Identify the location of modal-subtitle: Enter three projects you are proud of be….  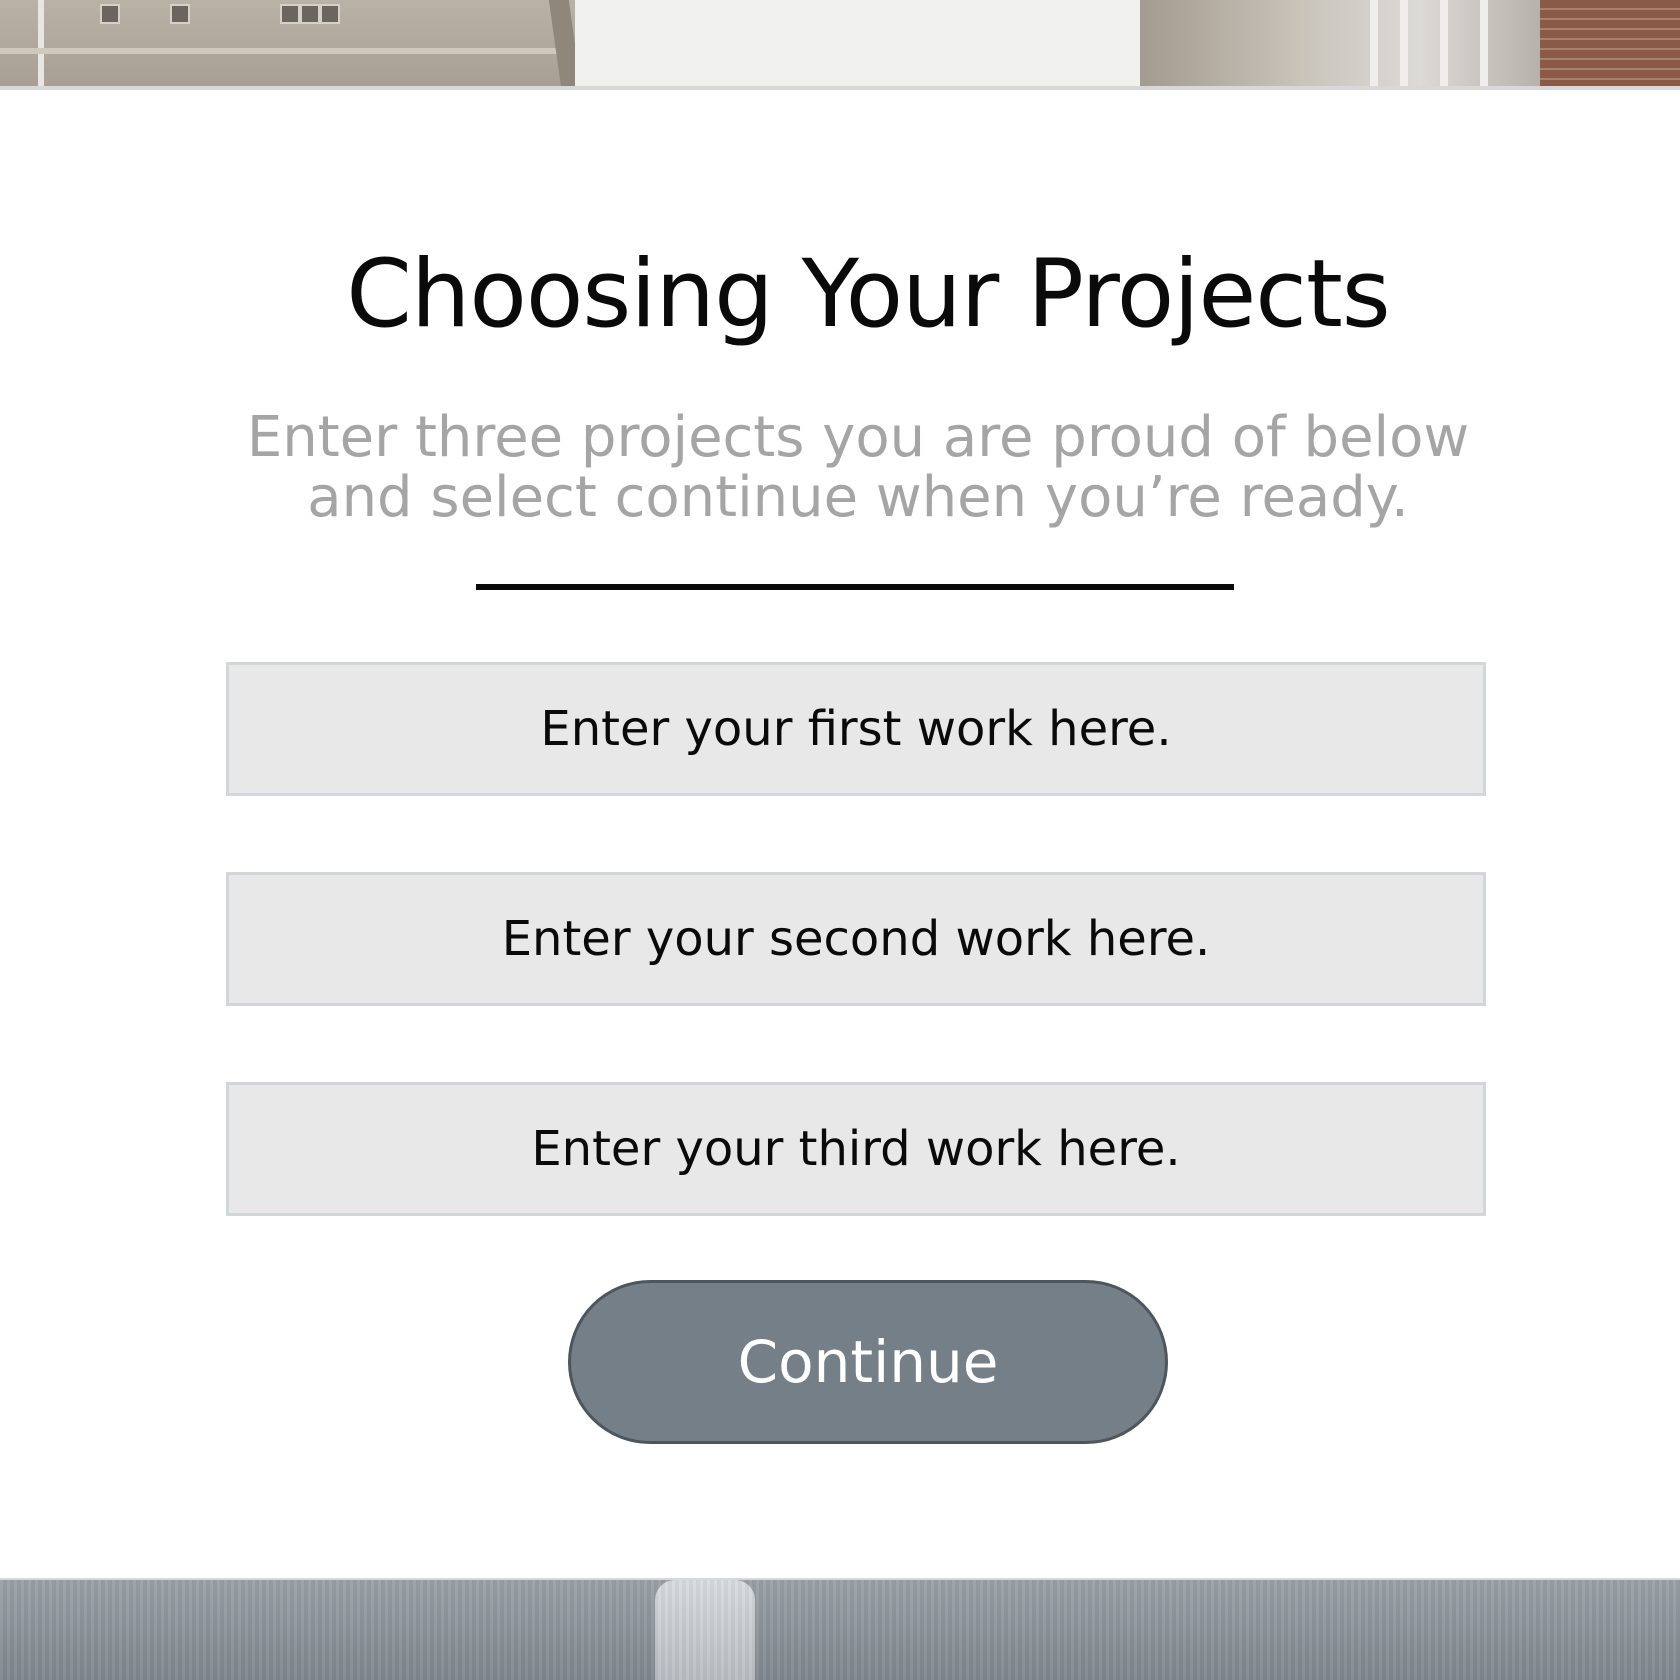
(858, 467).